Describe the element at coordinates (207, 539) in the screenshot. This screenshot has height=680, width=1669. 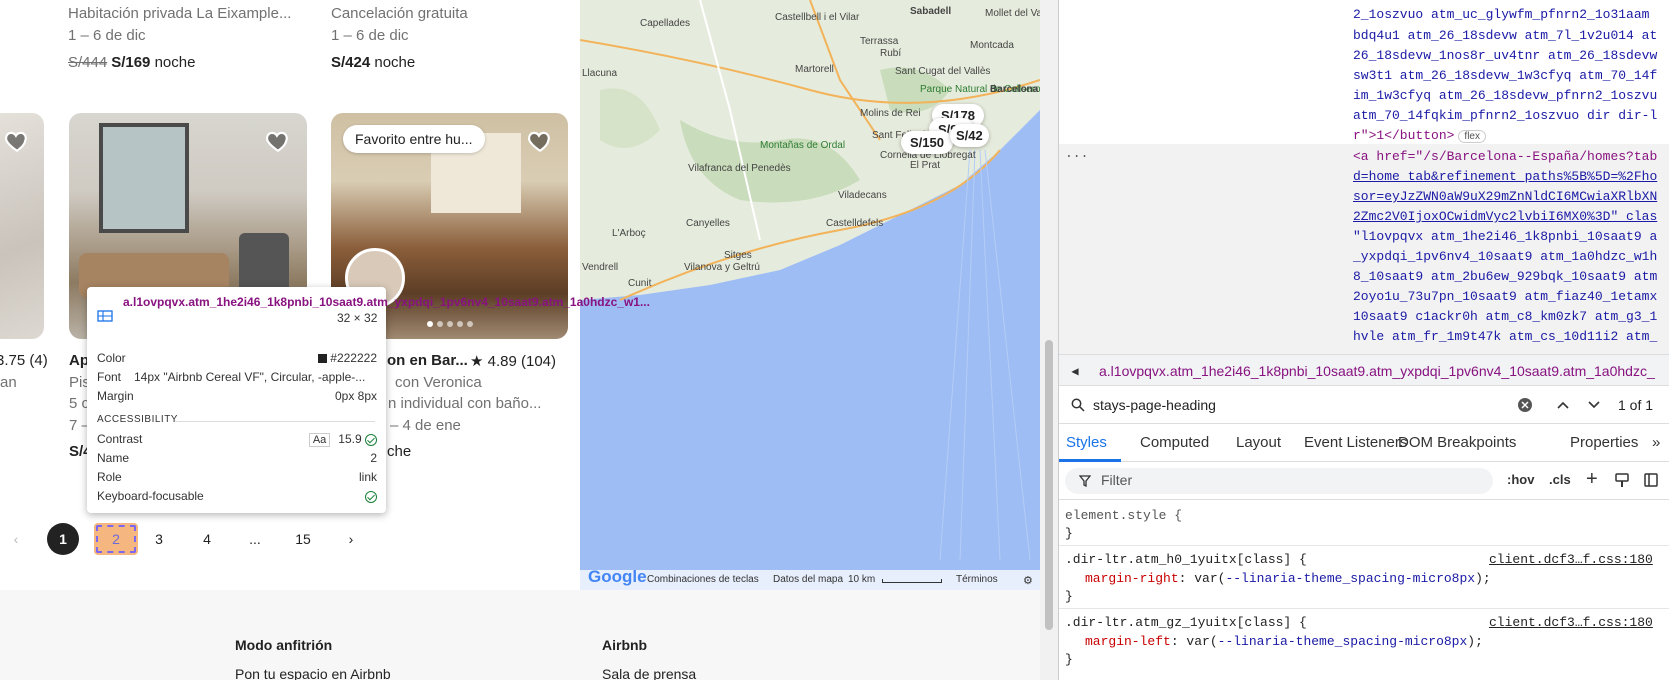
I see `pagination-page-4: 4` at that location.